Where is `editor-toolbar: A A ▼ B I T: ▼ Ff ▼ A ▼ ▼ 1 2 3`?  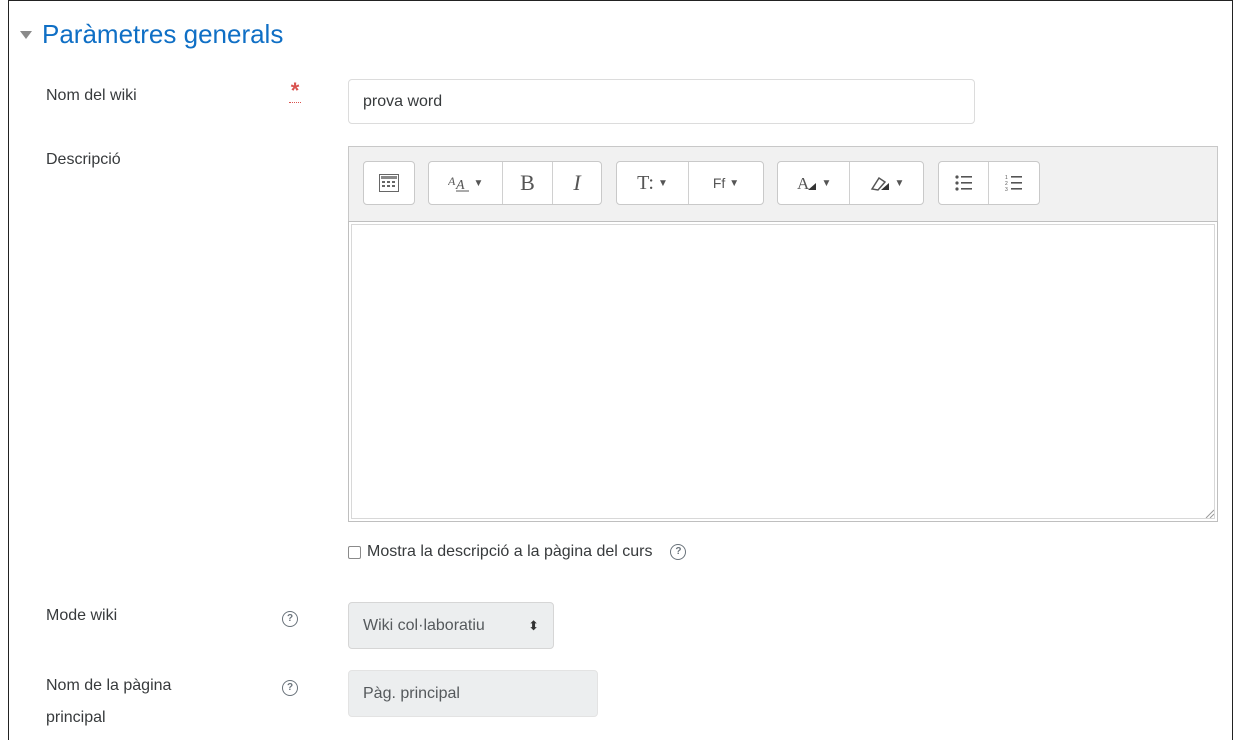
editor-toolbar: A A ▼ B I T: ▼ Ff ▼ A ▼ ▼ 1 2 3 is located at coordinates (783, 183).